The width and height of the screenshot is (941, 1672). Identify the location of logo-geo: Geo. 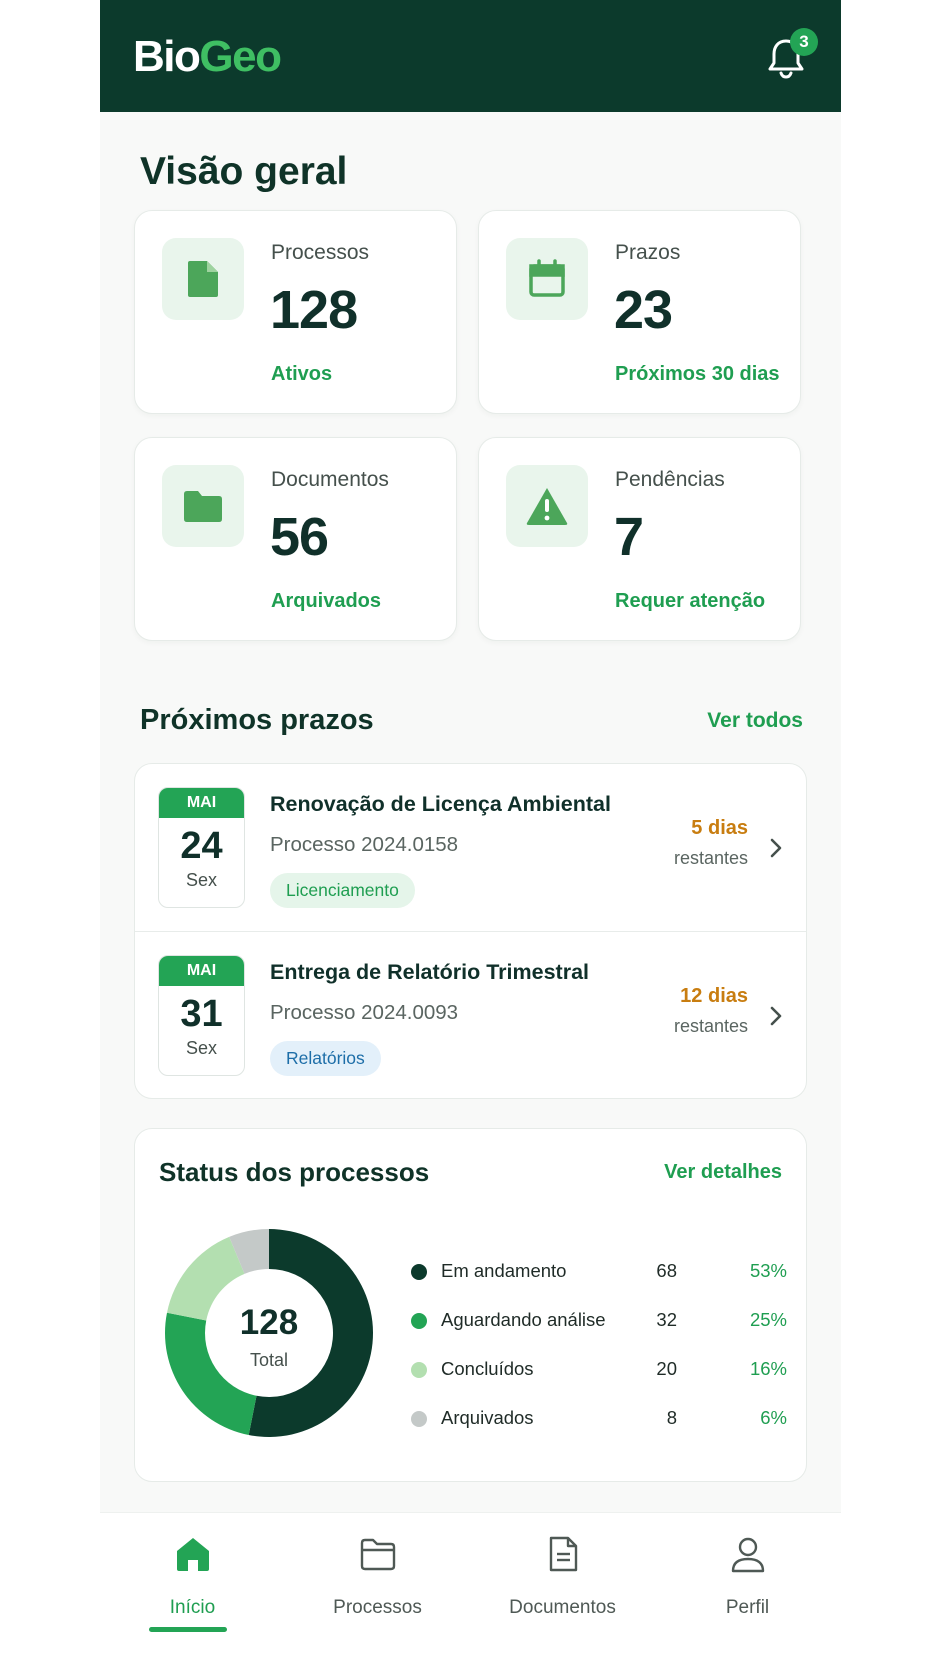
(240, 56).